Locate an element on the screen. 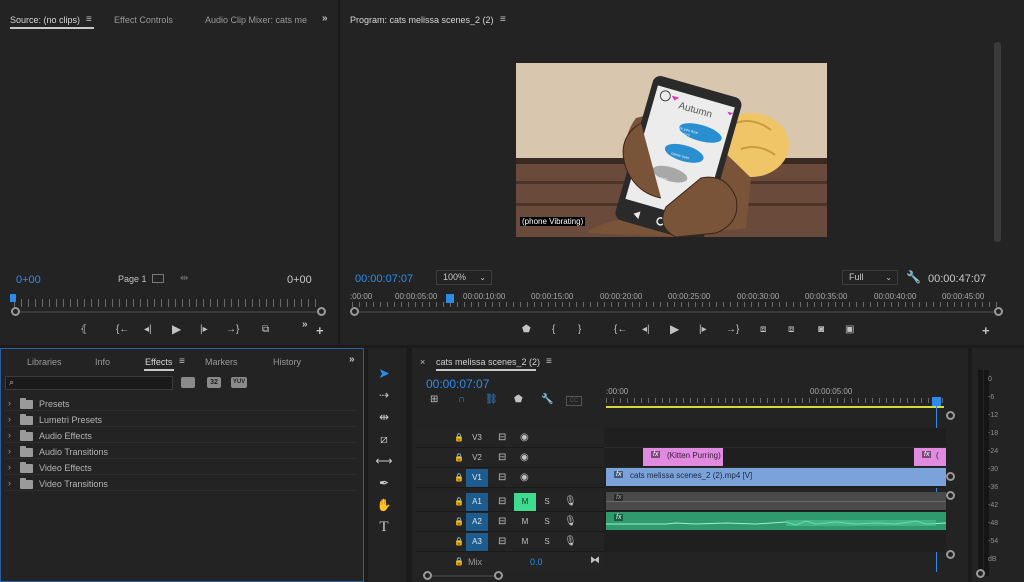 The width and height of the screenshot is (1024, 582). hand-tool-icon: ✋ is located at coordinates (384, 505).